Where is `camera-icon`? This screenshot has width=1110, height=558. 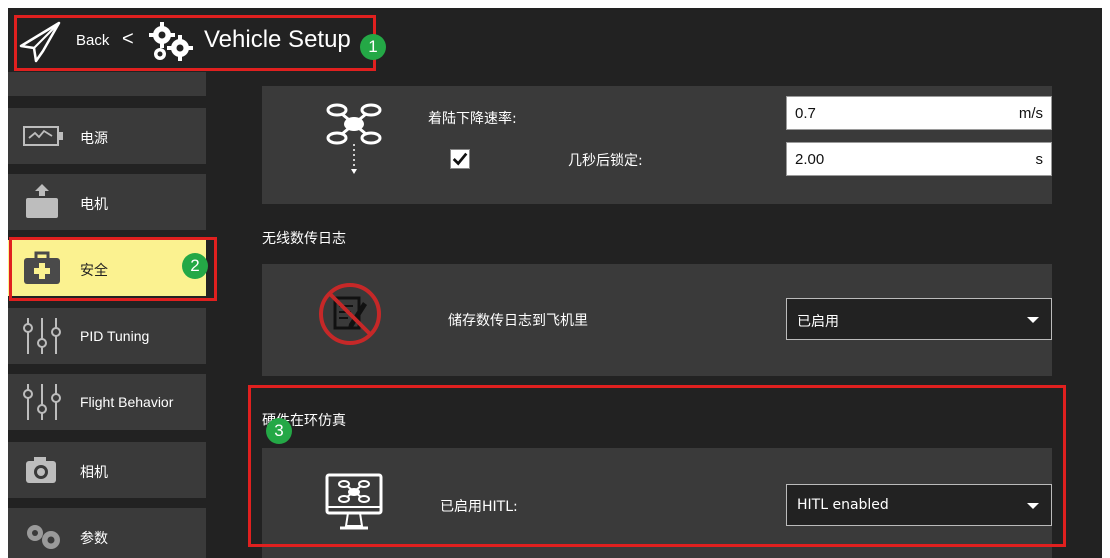 camera-icon is located at coordinates (41, 470).